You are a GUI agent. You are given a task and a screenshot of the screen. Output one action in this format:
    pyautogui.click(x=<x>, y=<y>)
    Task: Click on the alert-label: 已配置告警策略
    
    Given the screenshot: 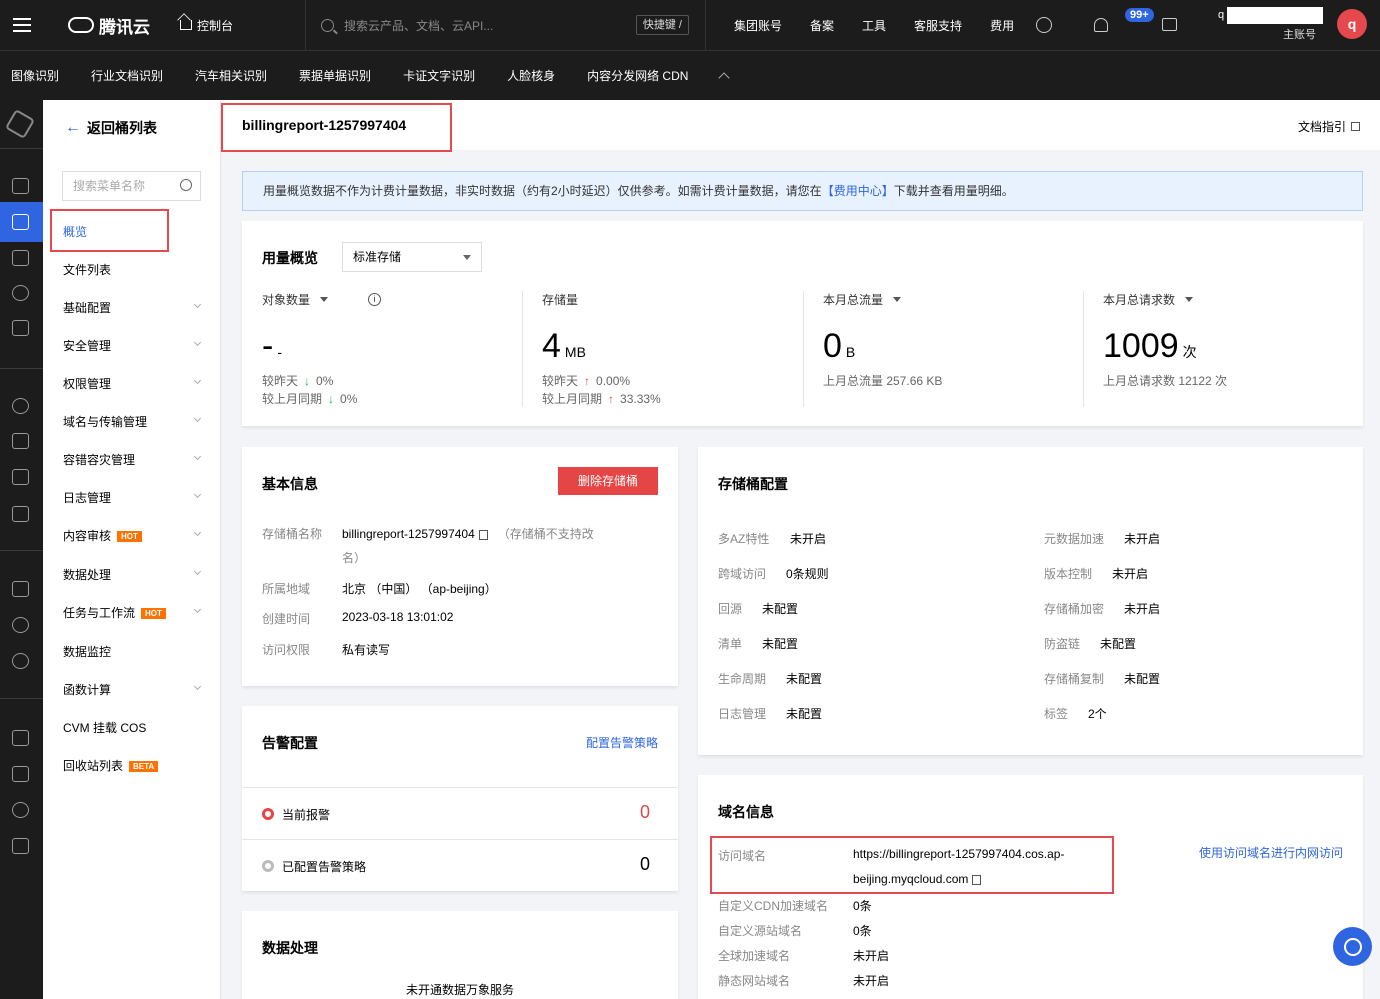 What is the action you would take?
    pyautogui.click(x=324, y=867)
    